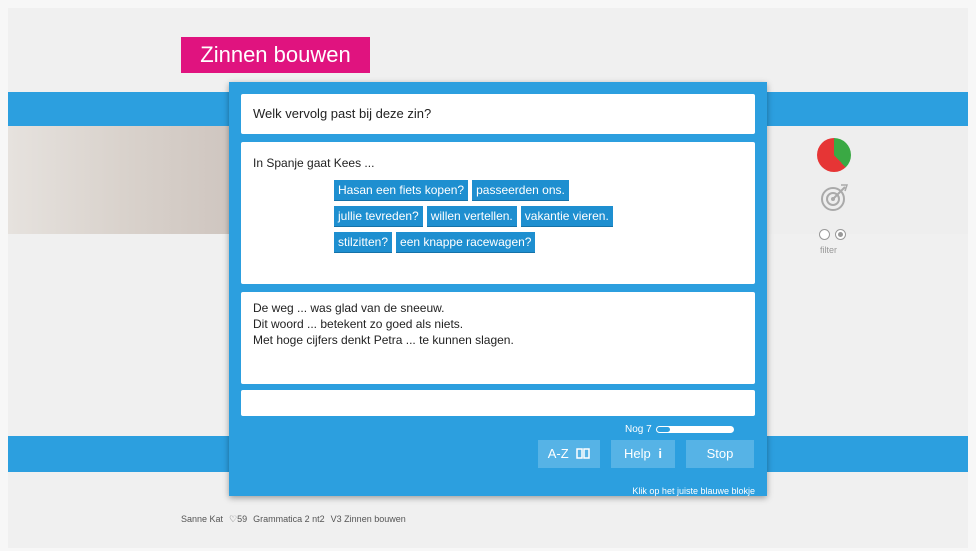 The image size is (976, 551). What do you see at coordinates (238, 519) in the screenshot?
I see `score-count: ♡59` at bounding box center [238, 519].